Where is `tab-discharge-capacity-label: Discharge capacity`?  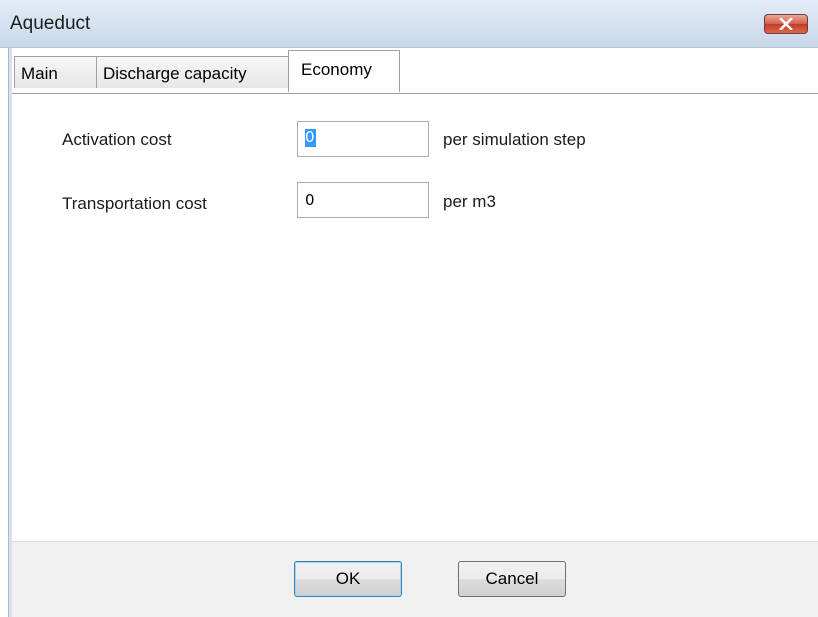 tab-discharge-capacity-label: Discharge capacity is located at coordinates (175, 73).